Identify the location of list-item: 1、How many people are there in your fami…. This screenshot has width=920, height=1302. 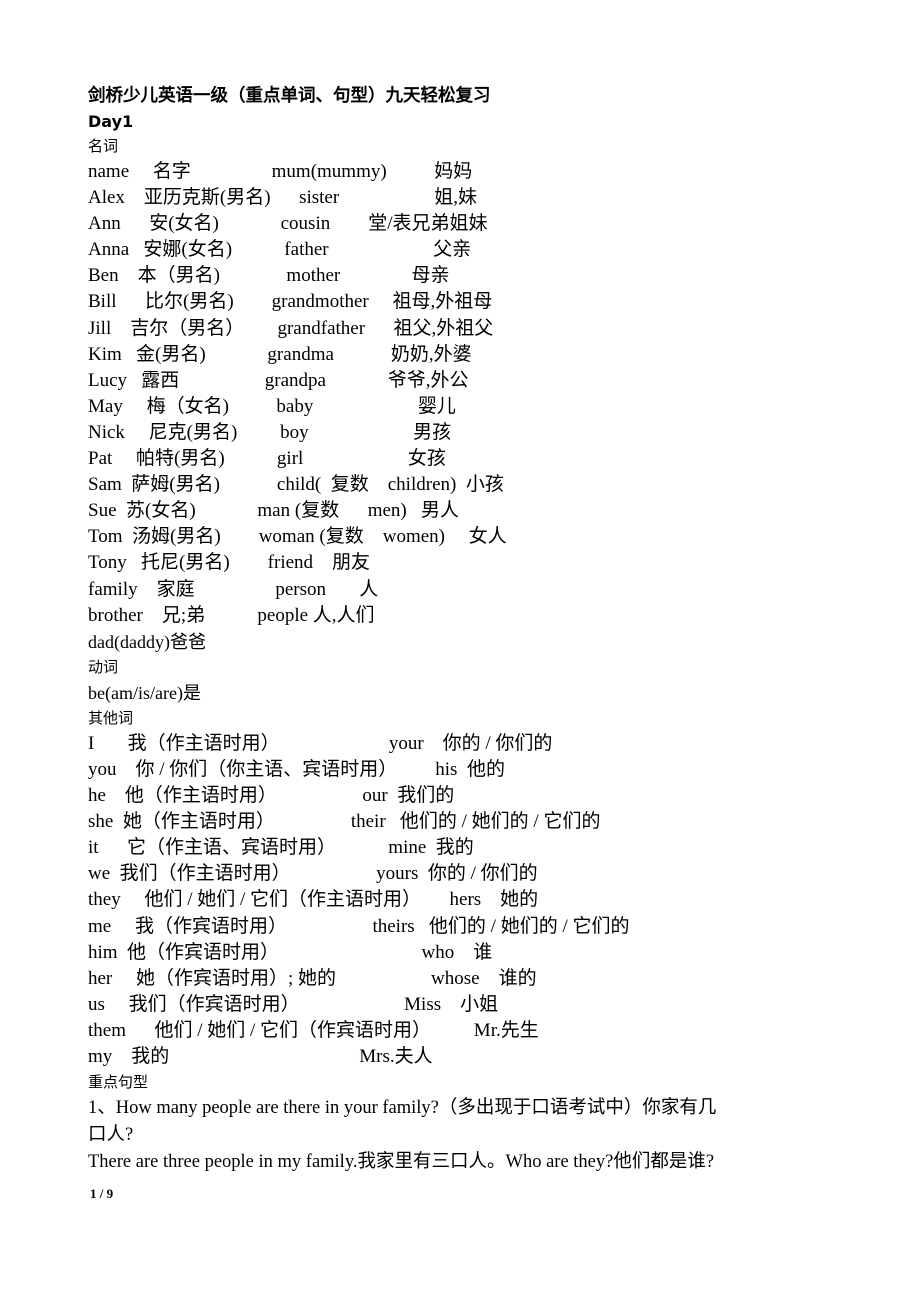
(402, 1108).